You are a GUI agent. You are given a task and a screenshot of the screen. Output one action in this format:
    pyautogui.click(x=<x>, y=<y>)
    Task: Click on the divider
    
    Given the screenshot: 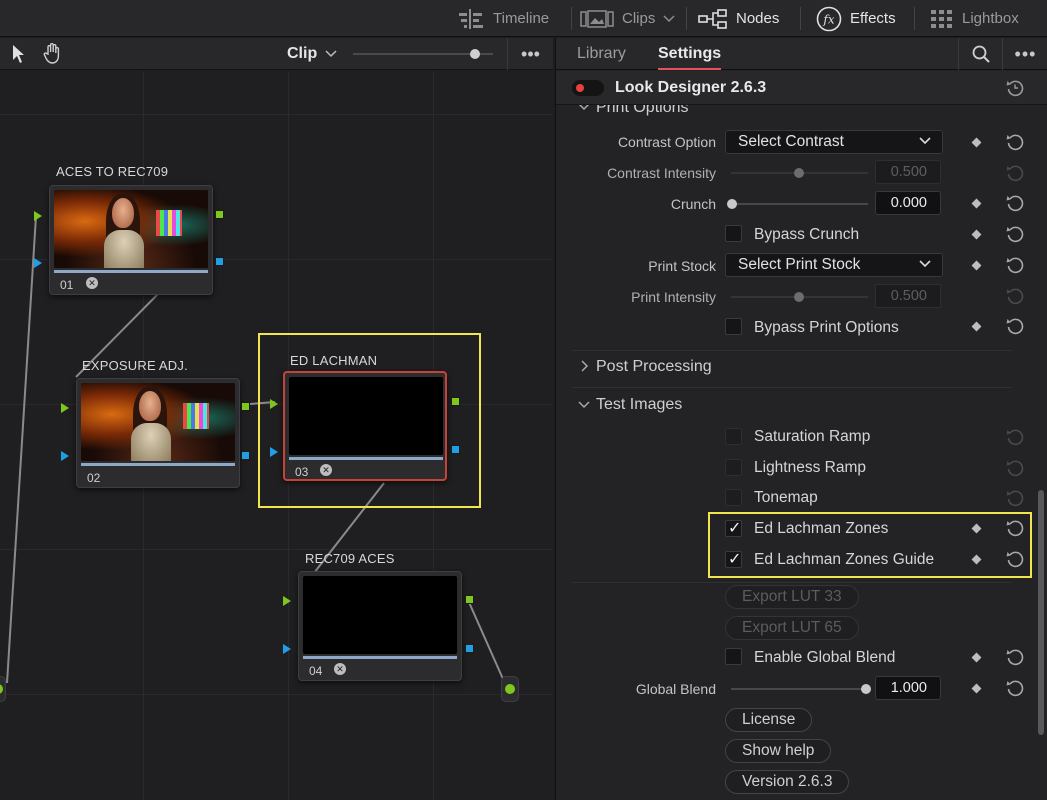 What is the action you would take?
    pyautogui.click(x=792, y=582)
    